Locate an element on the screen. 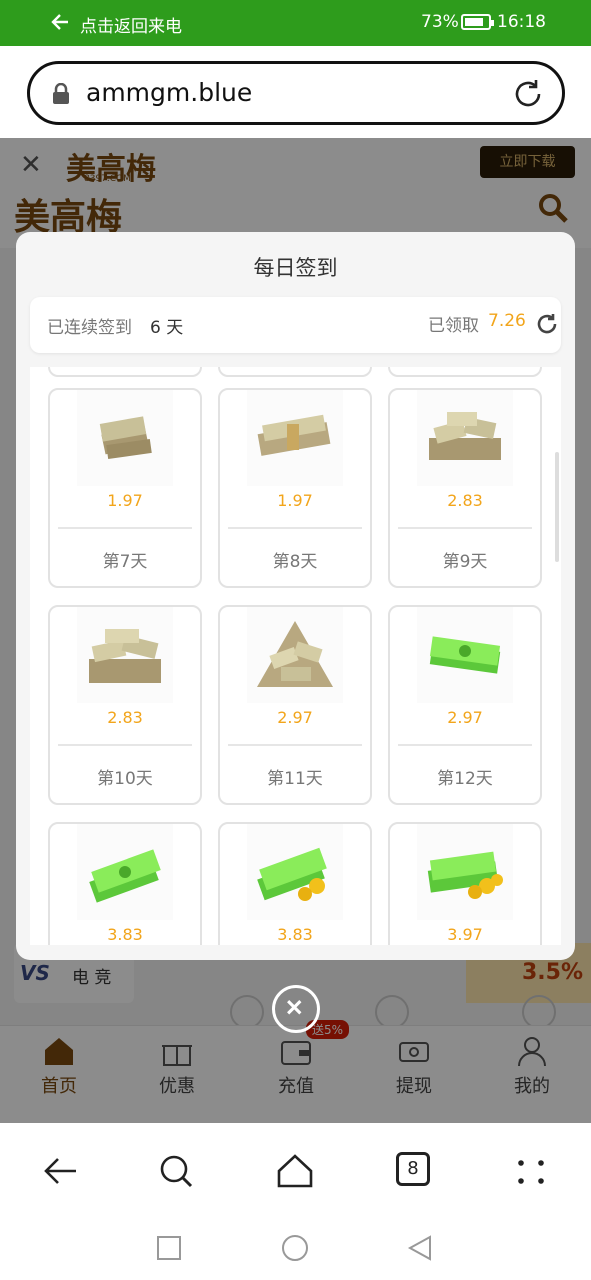 The height and width of the screenshot is (1280, 591). reward-card: 2.97 第12天 is located at coordinates (465, 705).